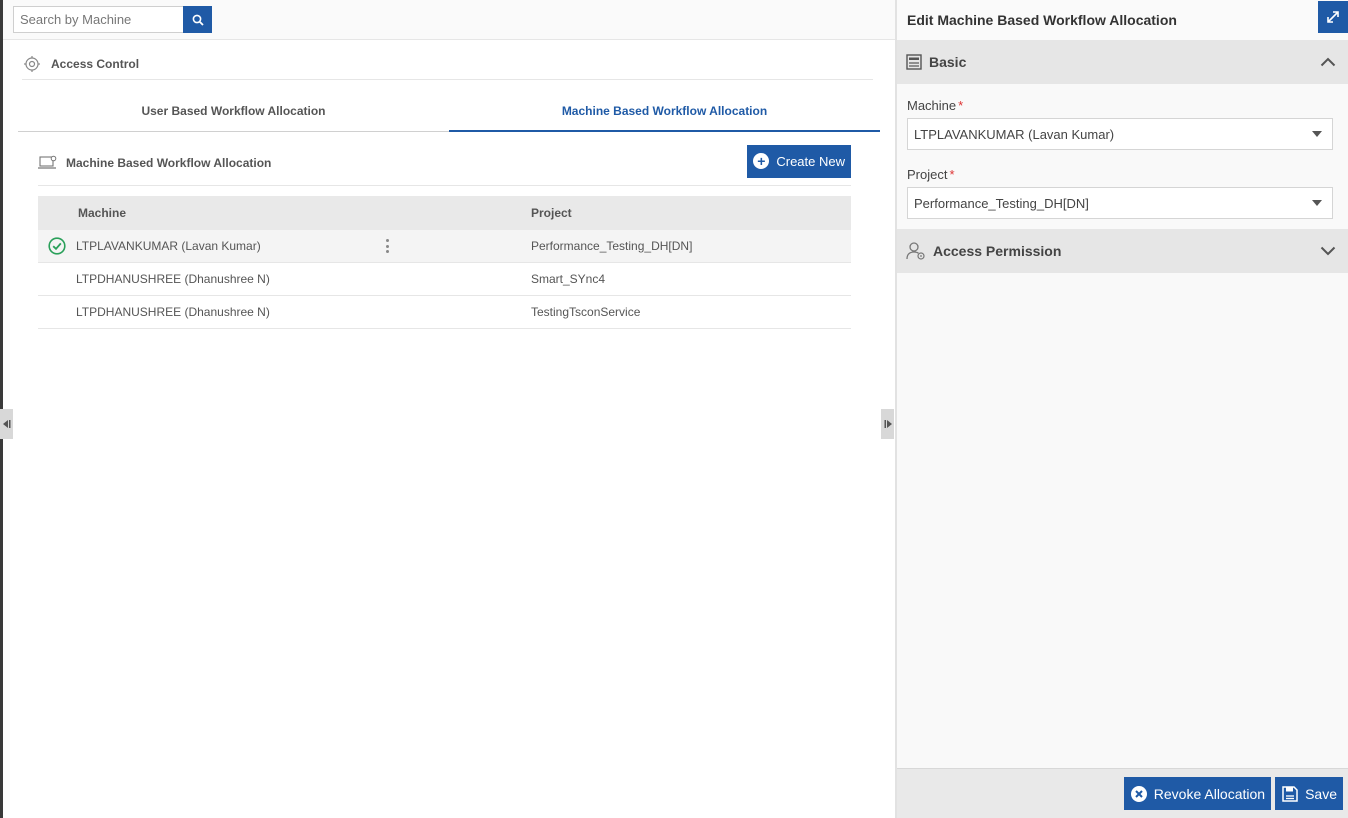 The width and height of the screenshot is (1348, 818). I want to click on expand-icon, so click(1333, 17).